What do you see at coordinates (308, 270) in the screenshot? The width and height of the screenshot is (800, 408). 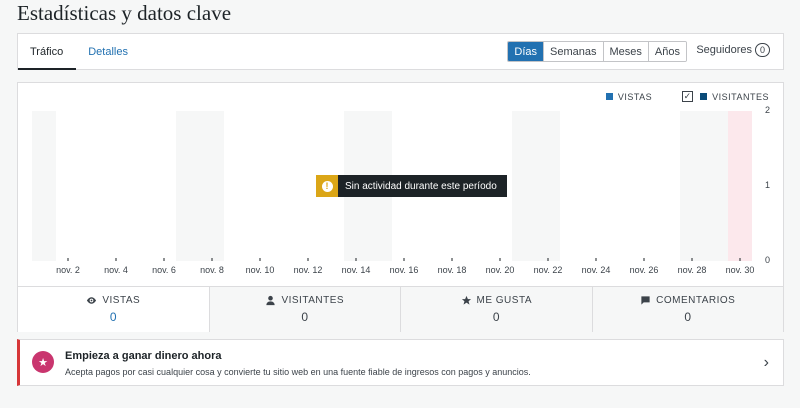 I see `x-tick-label: nov. 12` at bounding box center [308, 270].